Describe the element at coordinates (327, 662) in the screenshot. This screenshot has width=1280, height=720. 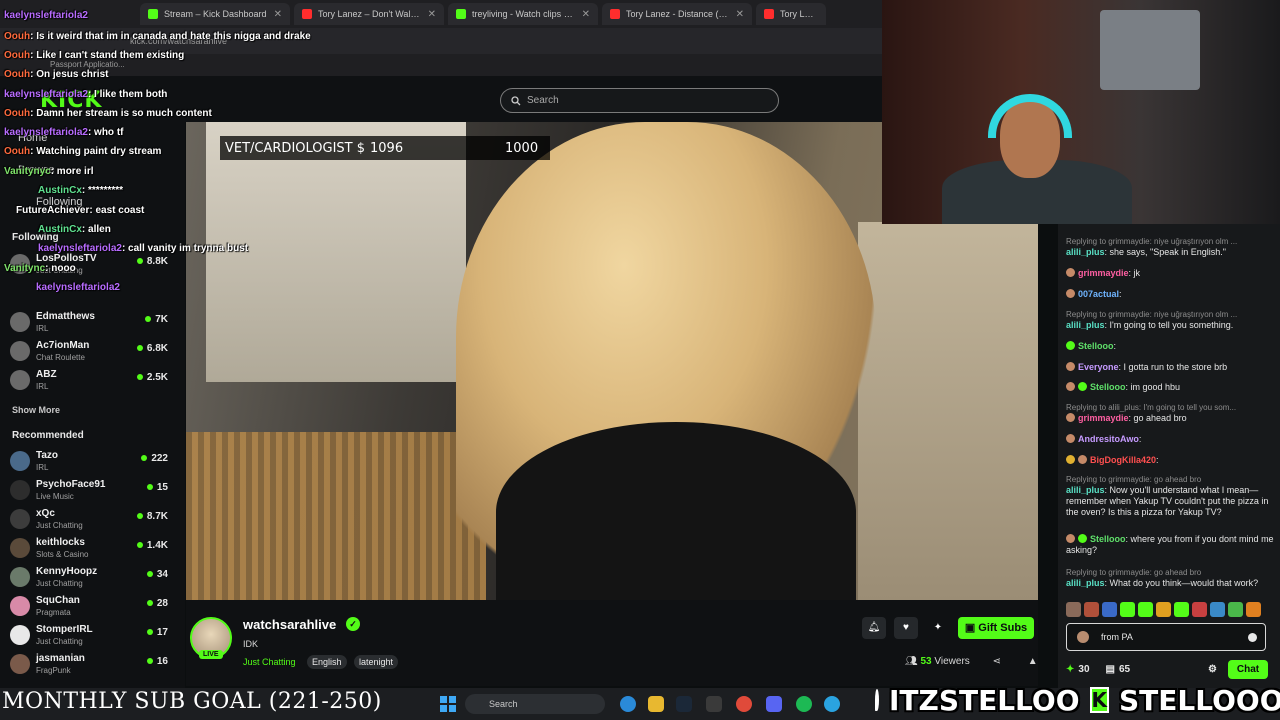
I see `stream-tag: English` at that location.